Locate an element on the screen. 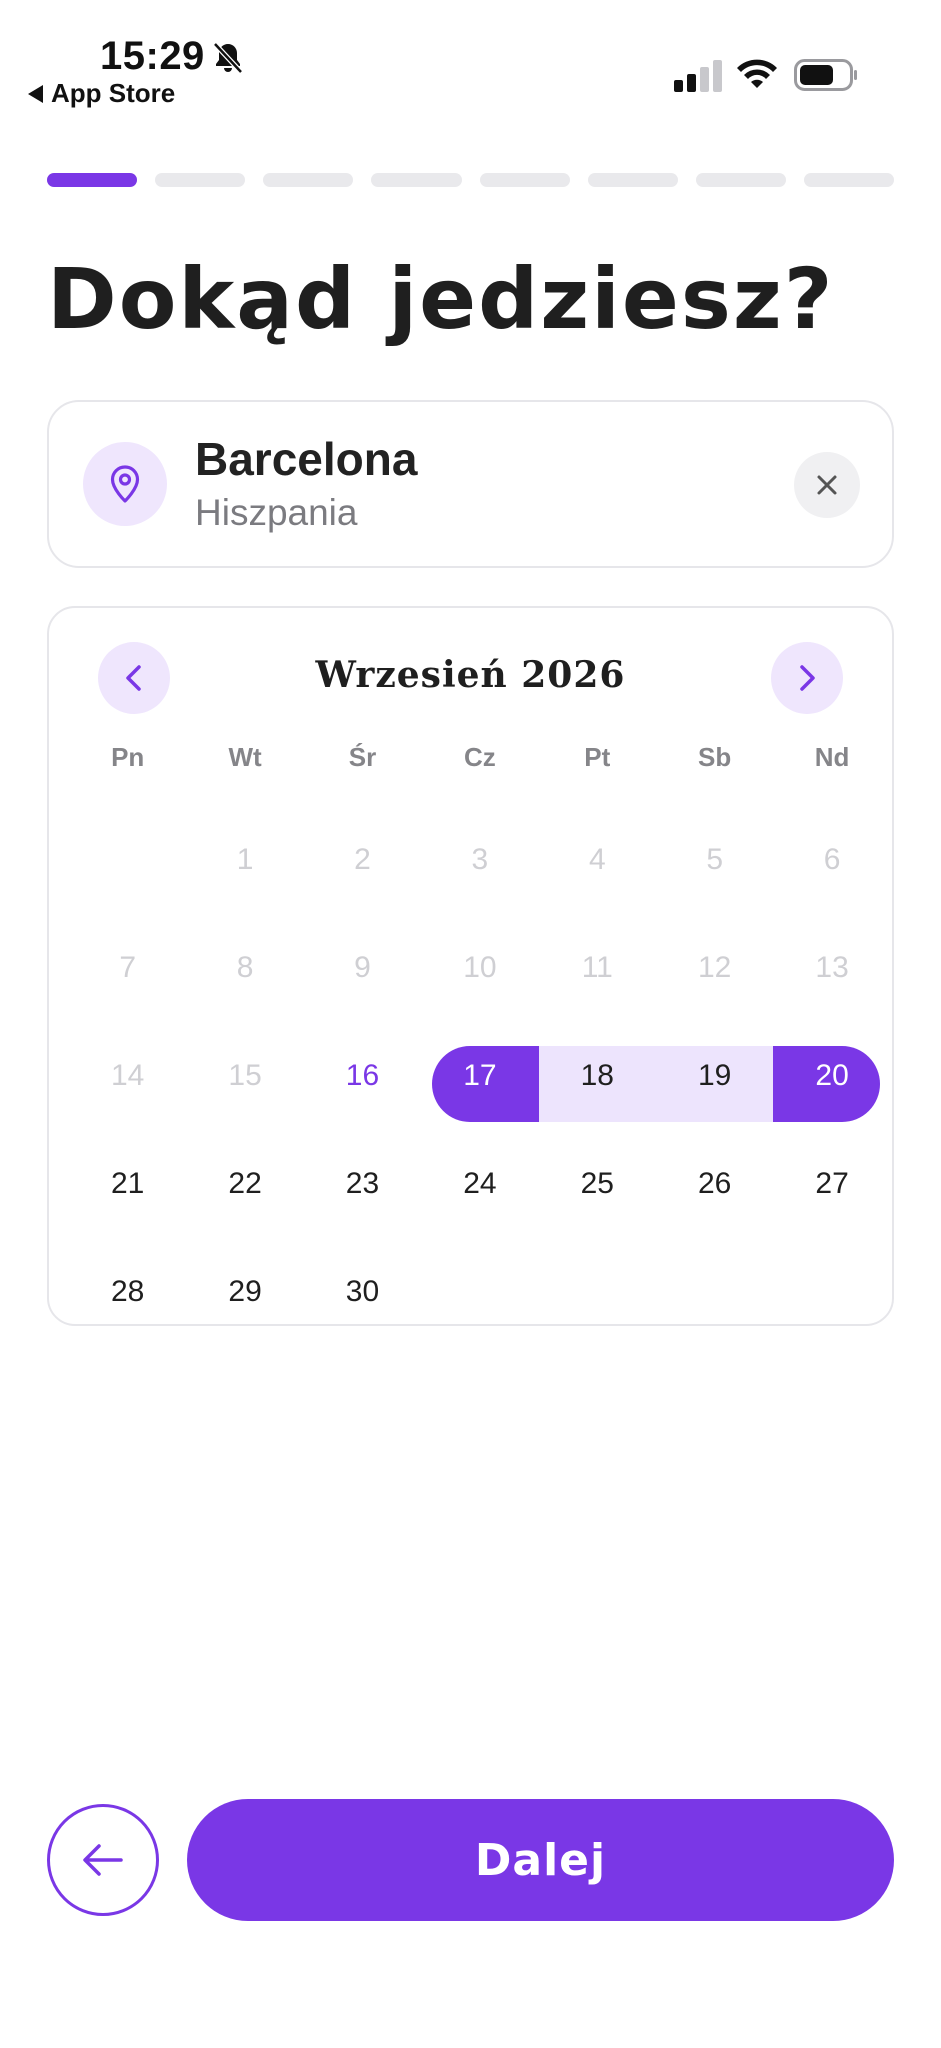 The image size is (941, 2048). calendar-day: 21 is located at coordinates (127, 1184).